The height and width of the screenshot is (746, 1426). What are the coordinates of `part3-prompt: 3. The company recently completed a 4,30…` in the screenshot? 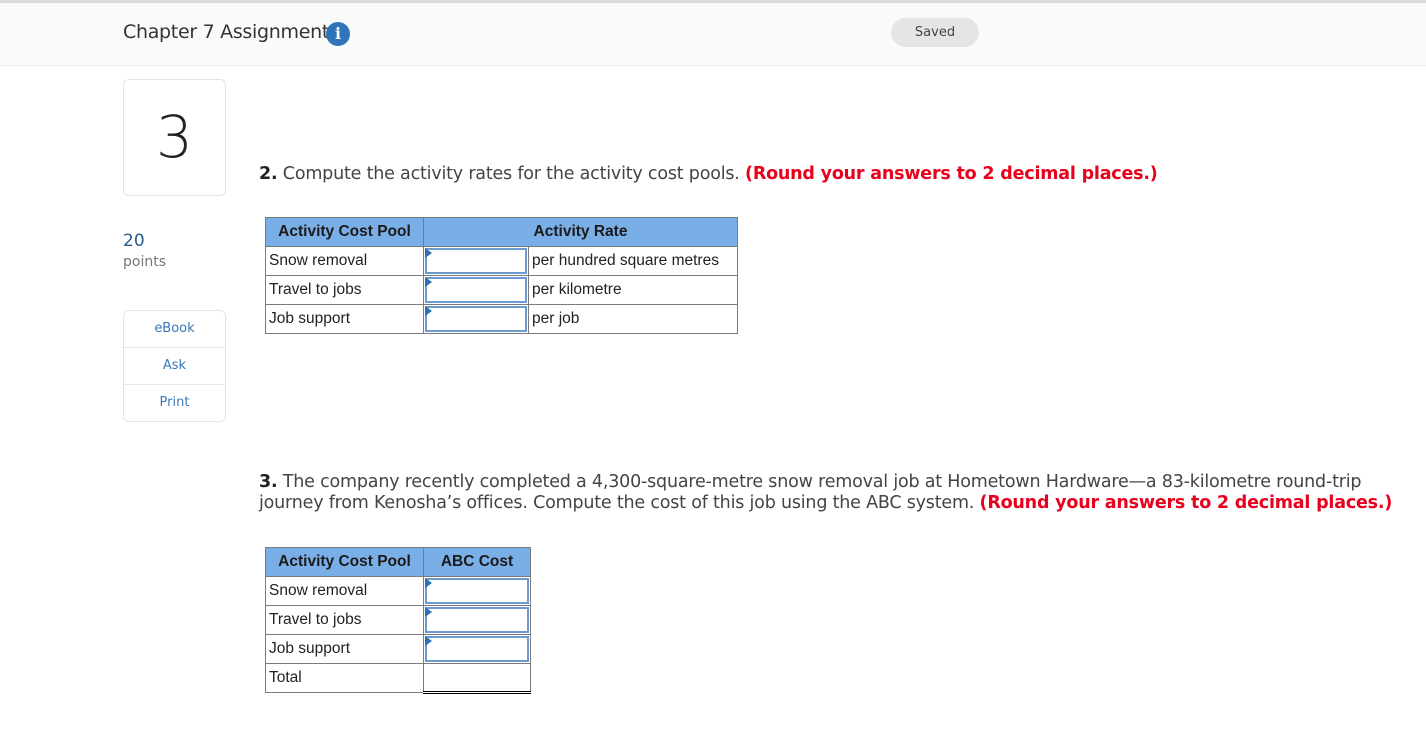 It's located at (825, 493).